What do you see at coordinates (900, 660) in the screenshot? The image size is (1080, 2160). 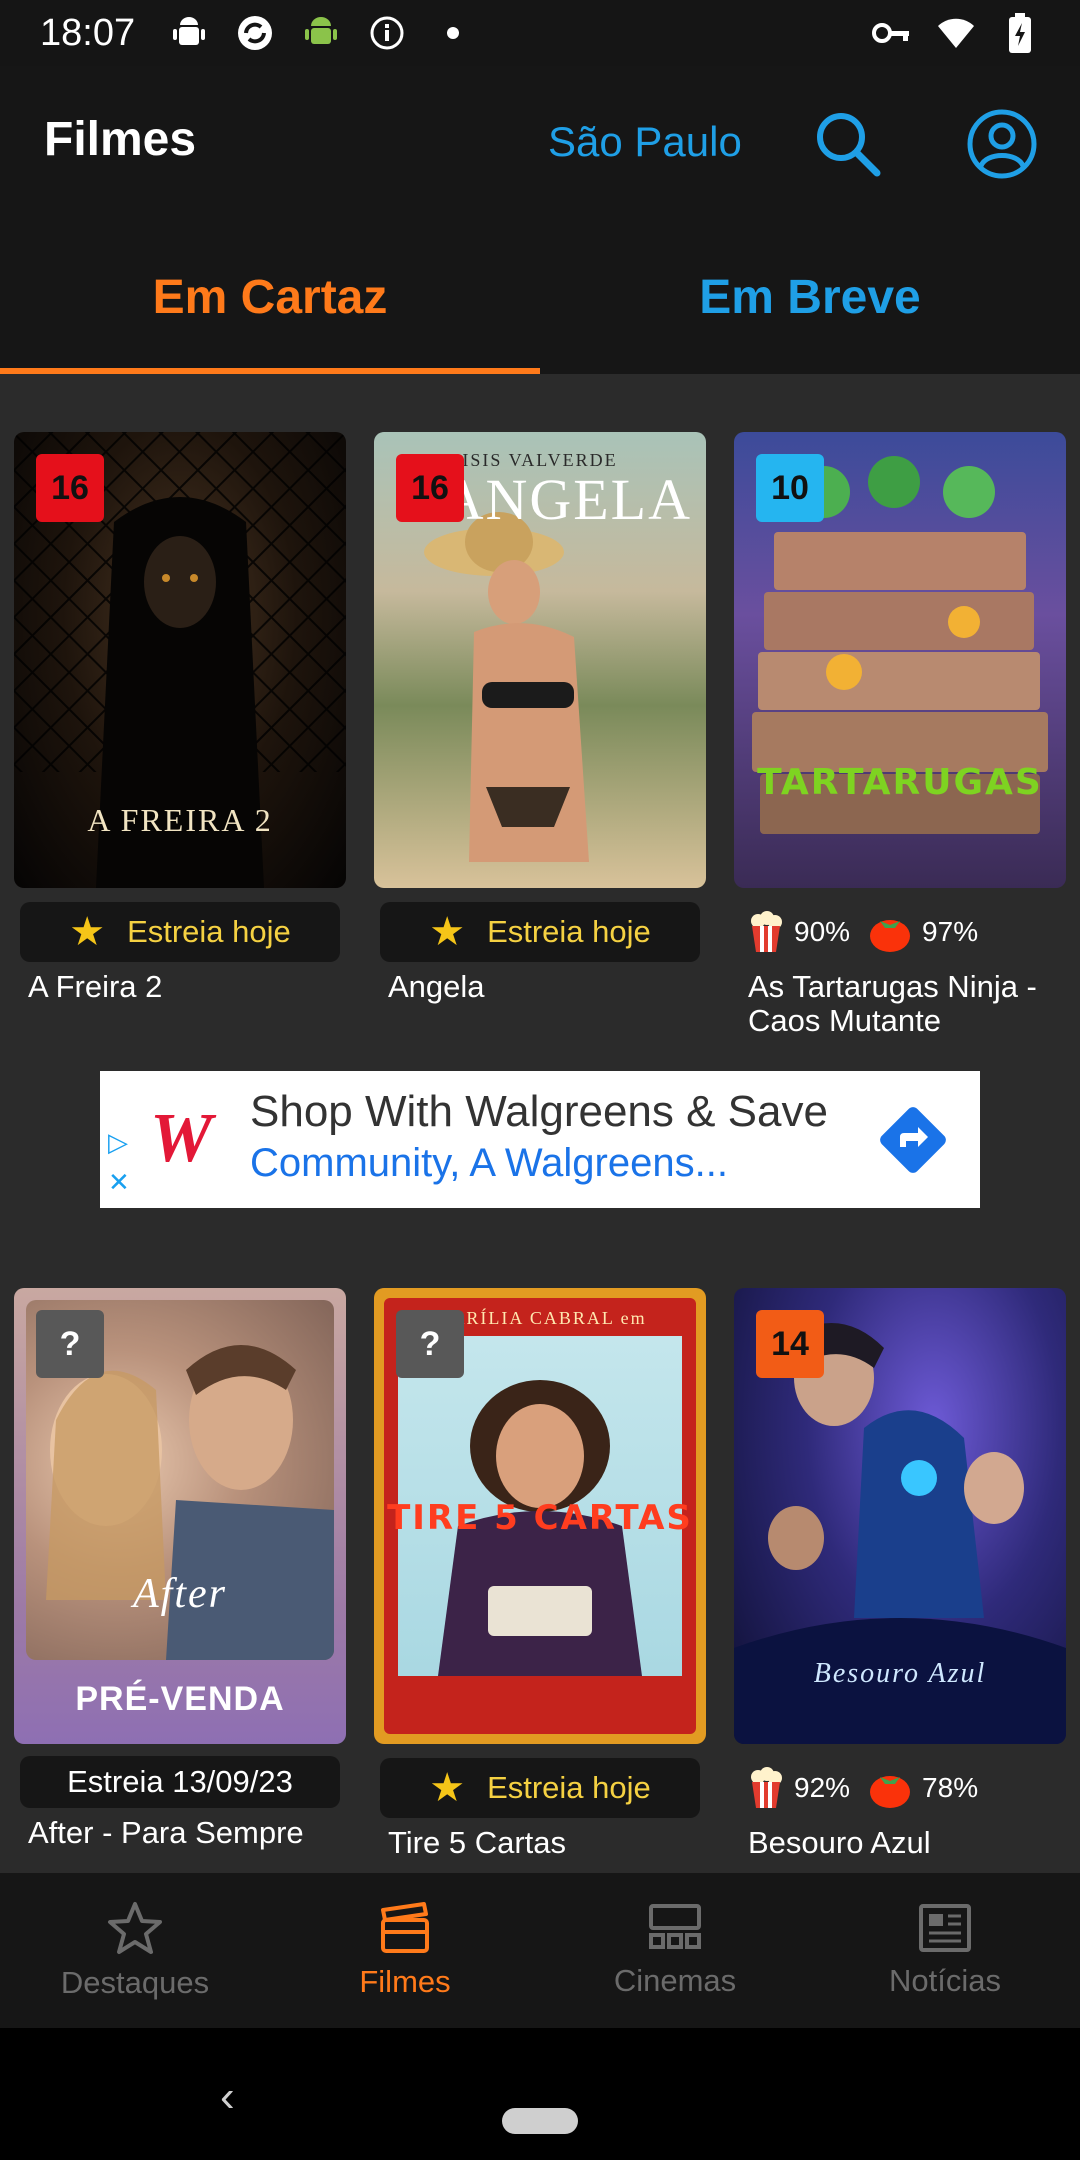 I see `movie-poster: TARTARUGAS 10` at bounding box center [900, 660].